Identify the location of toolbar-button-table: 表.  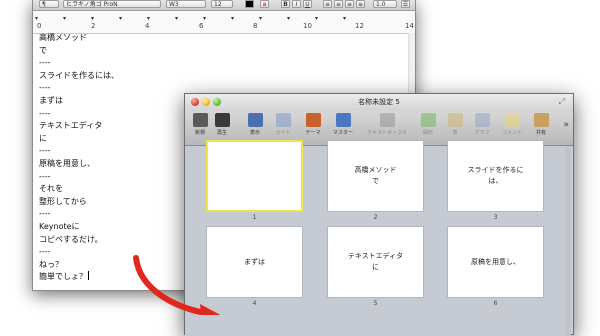
(455, 128).